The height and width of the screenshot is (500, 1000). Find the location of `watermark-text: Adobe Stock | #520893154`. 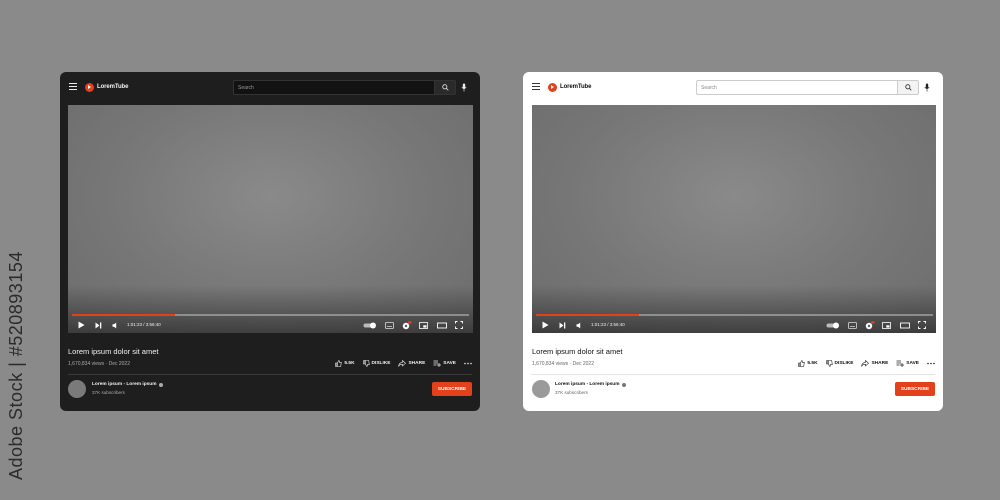

watermark-text: Adobe Stock | #520893154 is located at coordinates (16, 365).